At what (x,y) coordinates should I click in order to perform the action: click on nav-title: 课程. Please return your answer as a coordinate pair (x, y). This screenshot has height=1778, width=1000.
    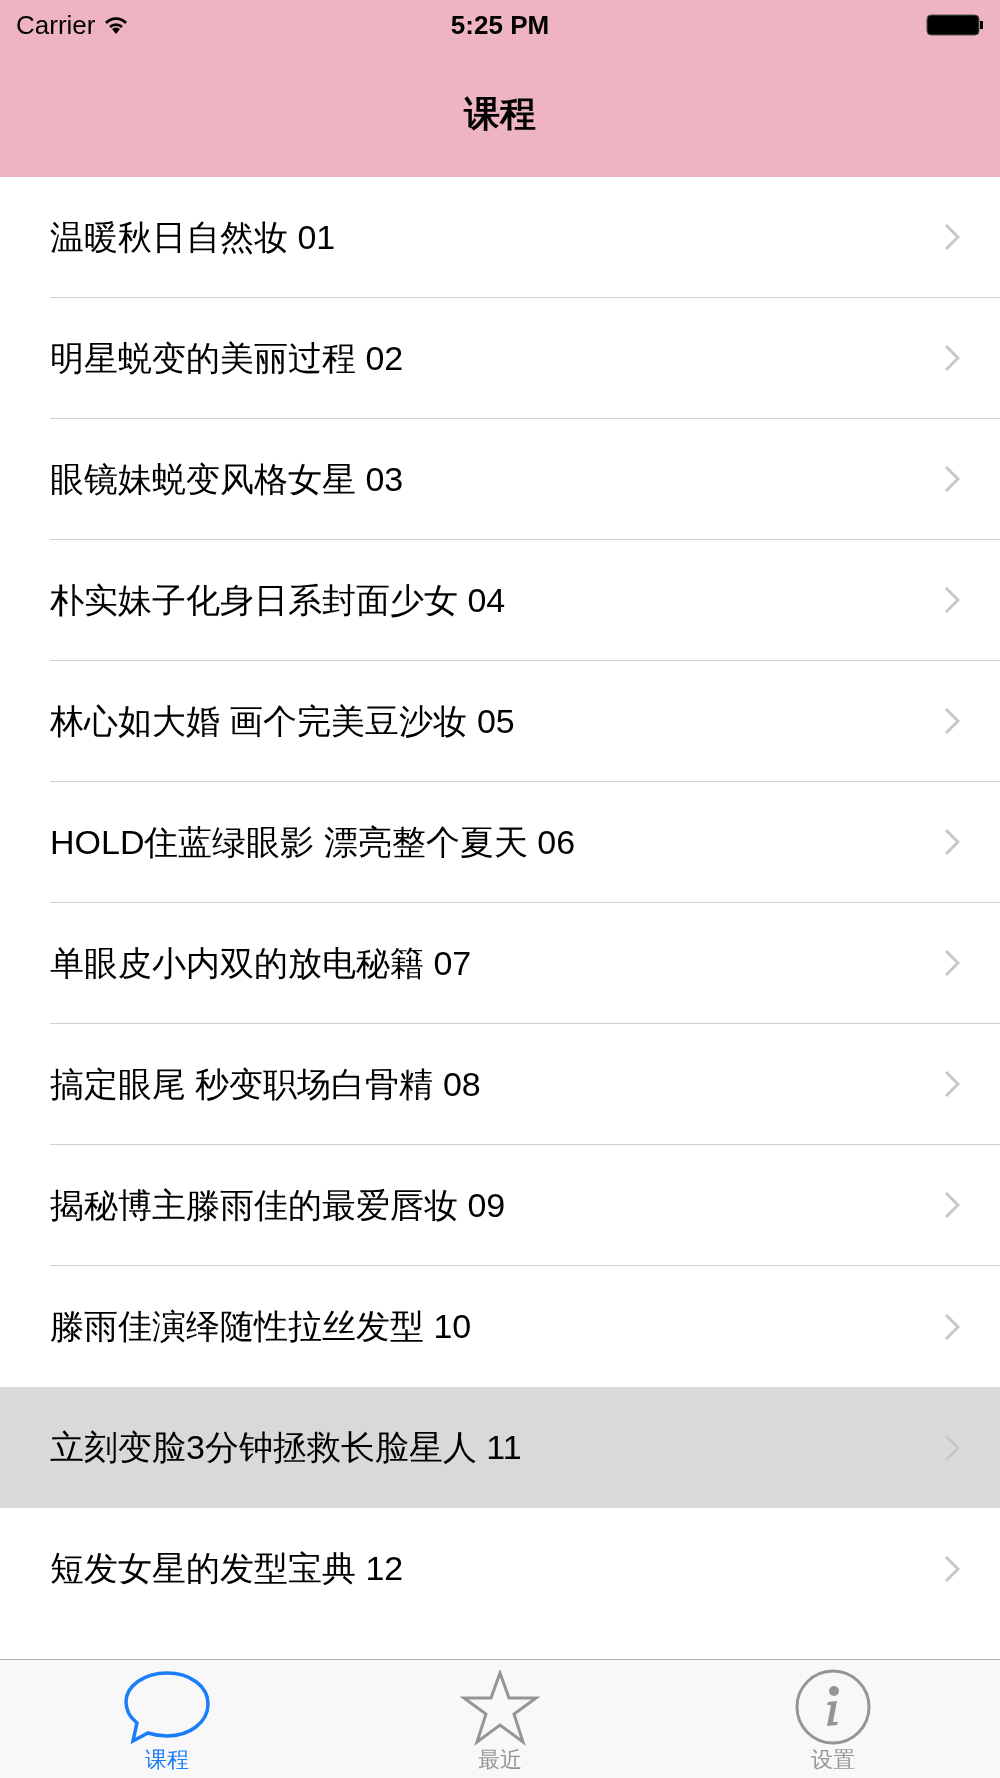
    Looking at the image, I should click on (500, 113).